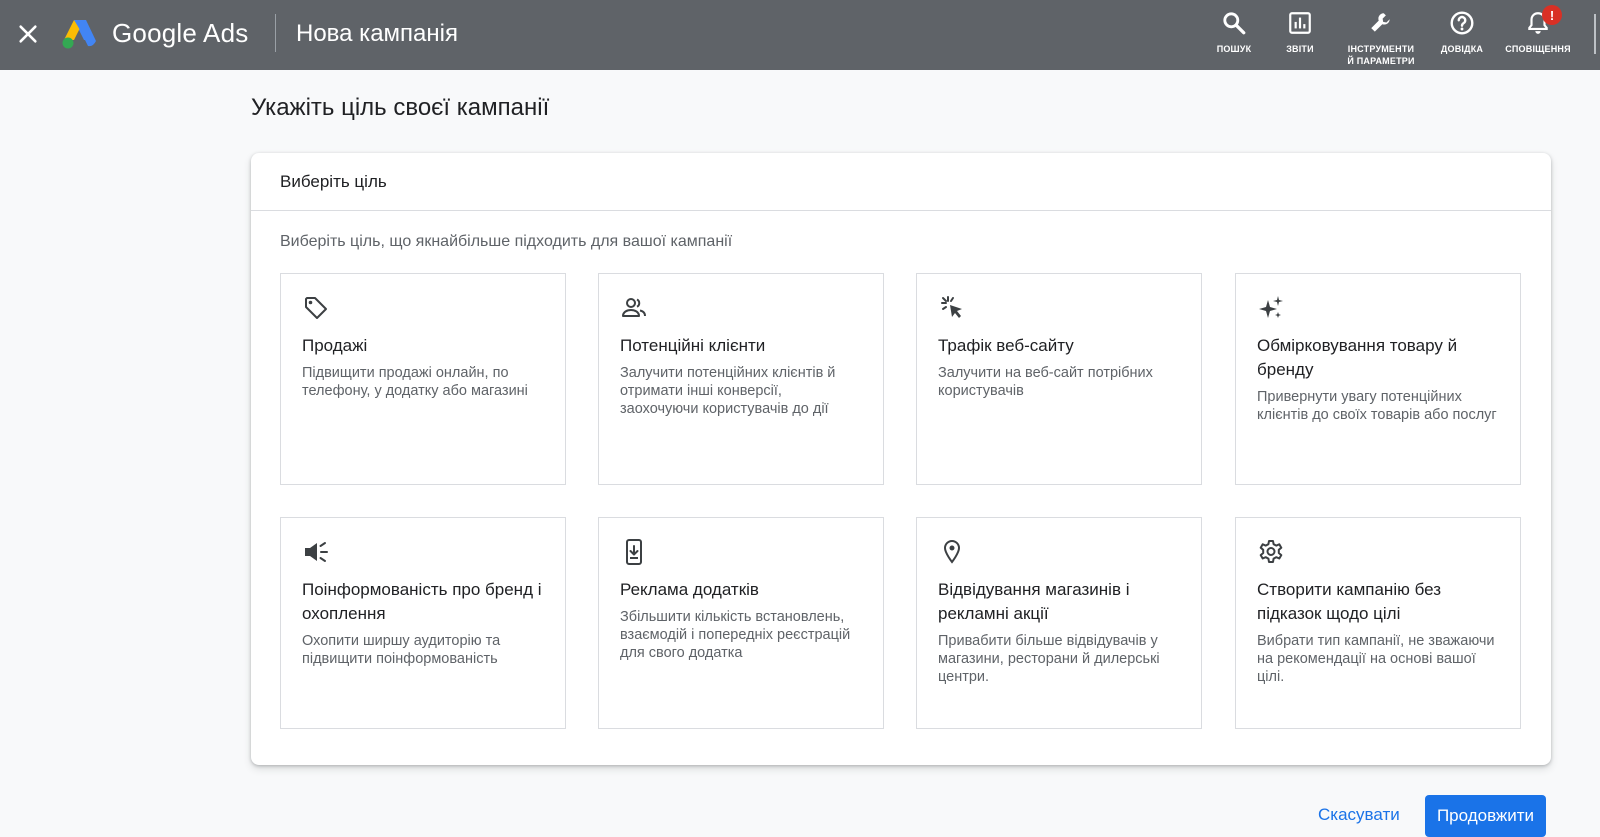 The image size is (1600, 837). What do you see at coordinates (316, 552) in the screenshot?
I see `megaphone-icon` at bounding box center [316, 552].